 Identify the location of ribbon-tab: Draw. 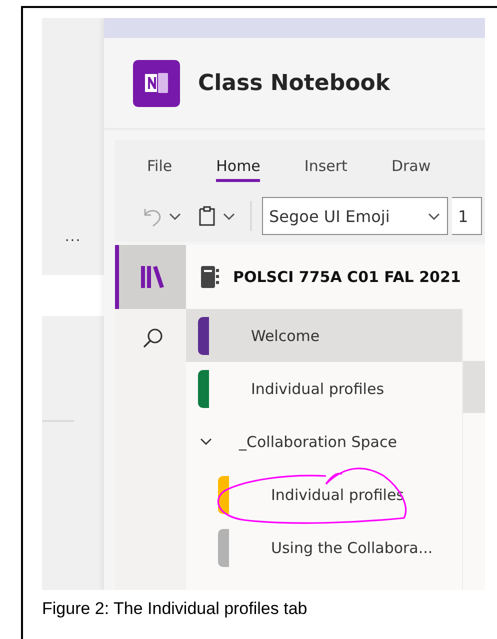
(411, 169).